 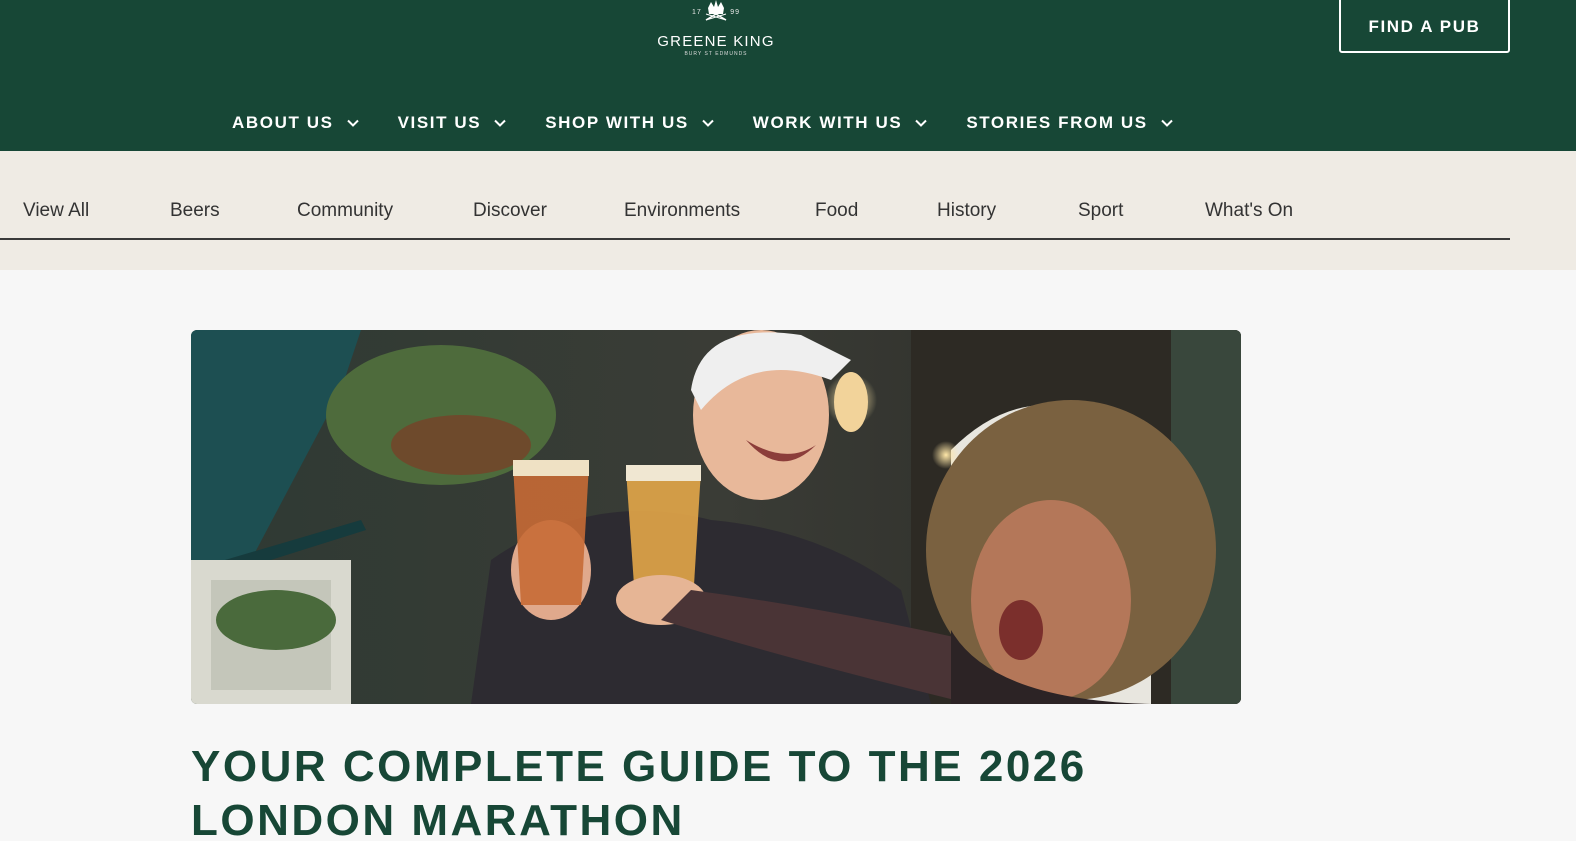 I want to click on logo-wordmark: GREENE KING, so click(x=716, y=41).